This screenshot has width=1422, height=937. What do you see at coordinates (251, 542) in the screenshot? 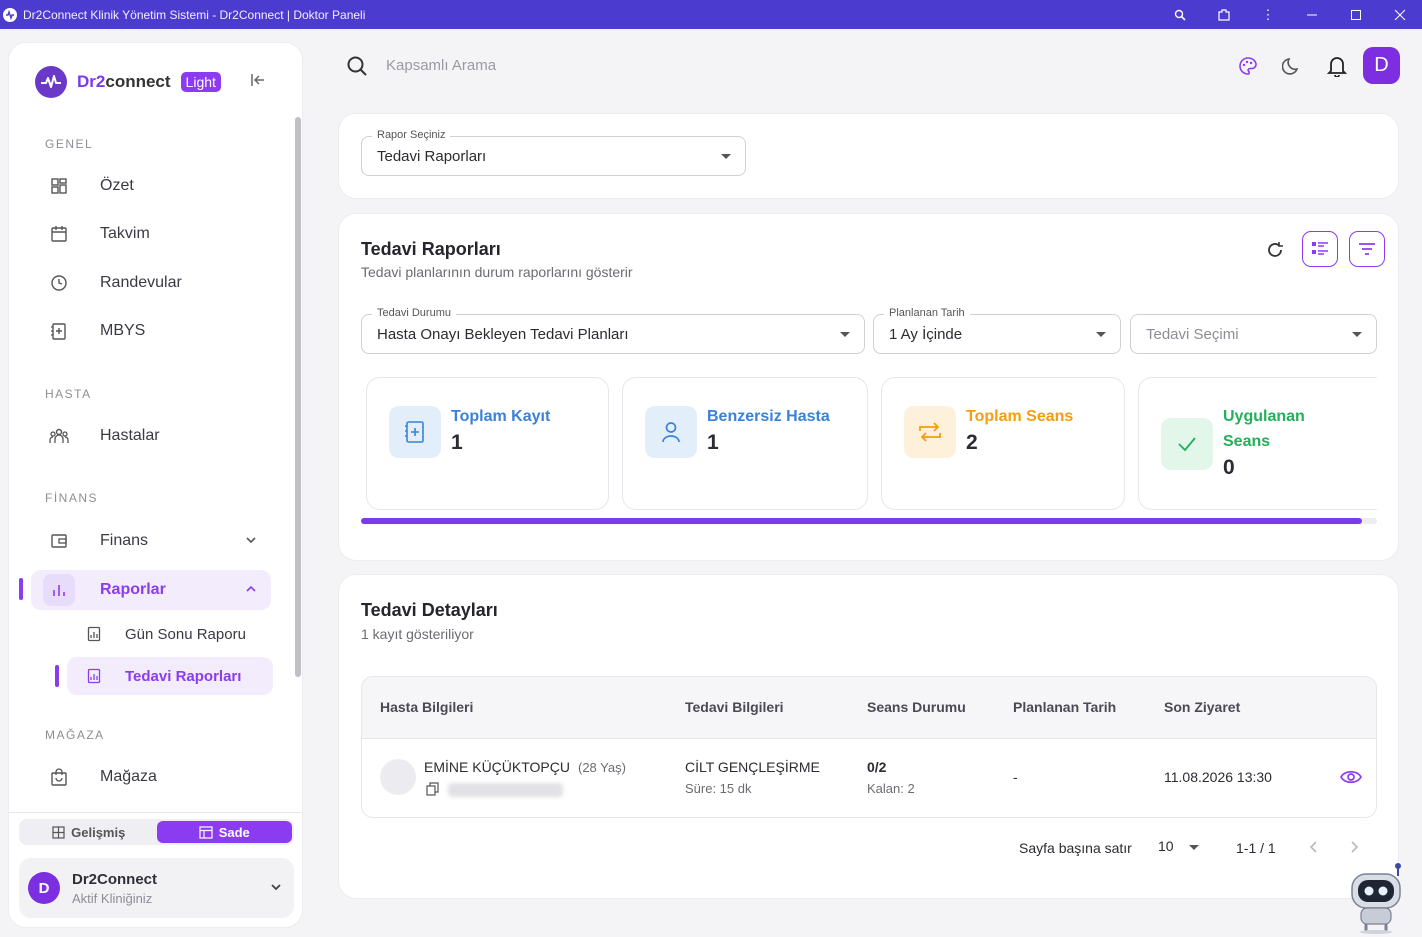
I see `chevron-down-icon` at bounding box center [251, 542].